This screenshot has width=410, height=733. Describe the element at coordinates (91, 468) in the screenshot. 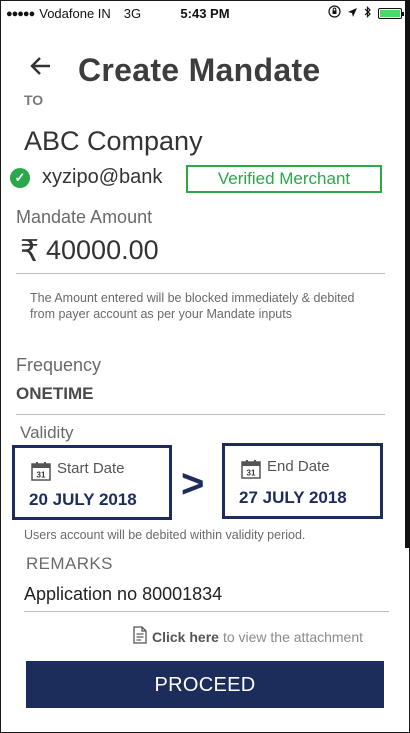

I see `start-date-label: Start Date` at that location.